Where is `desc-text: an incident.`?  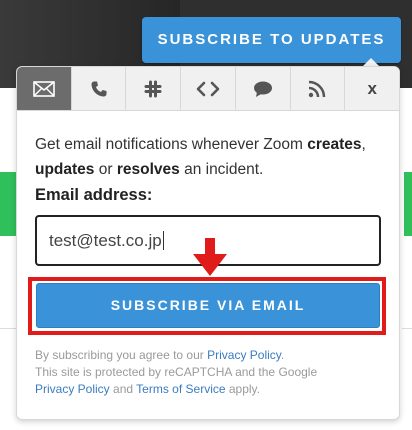 desc-text: an incident. is located at coordinates (221, 169).